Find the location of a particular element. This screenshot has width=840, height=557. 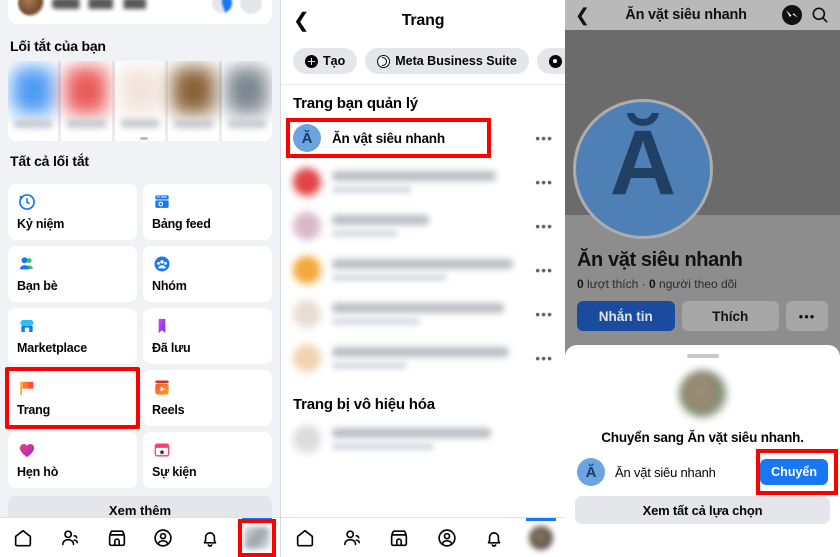

shortcut-su-kien: Sự kiện is located at coordinates (207, 460).